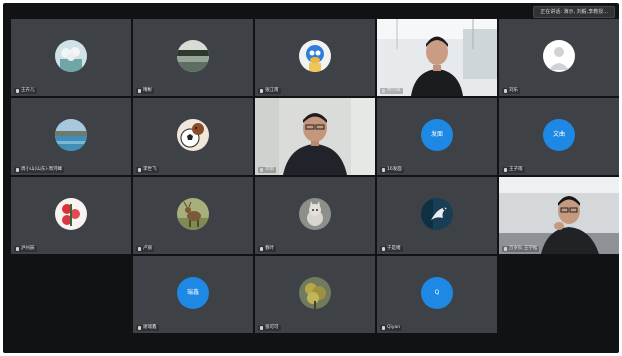 Image resolution: width=622 pixels, height=356 pixels. I want to click on participant-tile: 周小山(山东)-周河峰, so click(71, 136).